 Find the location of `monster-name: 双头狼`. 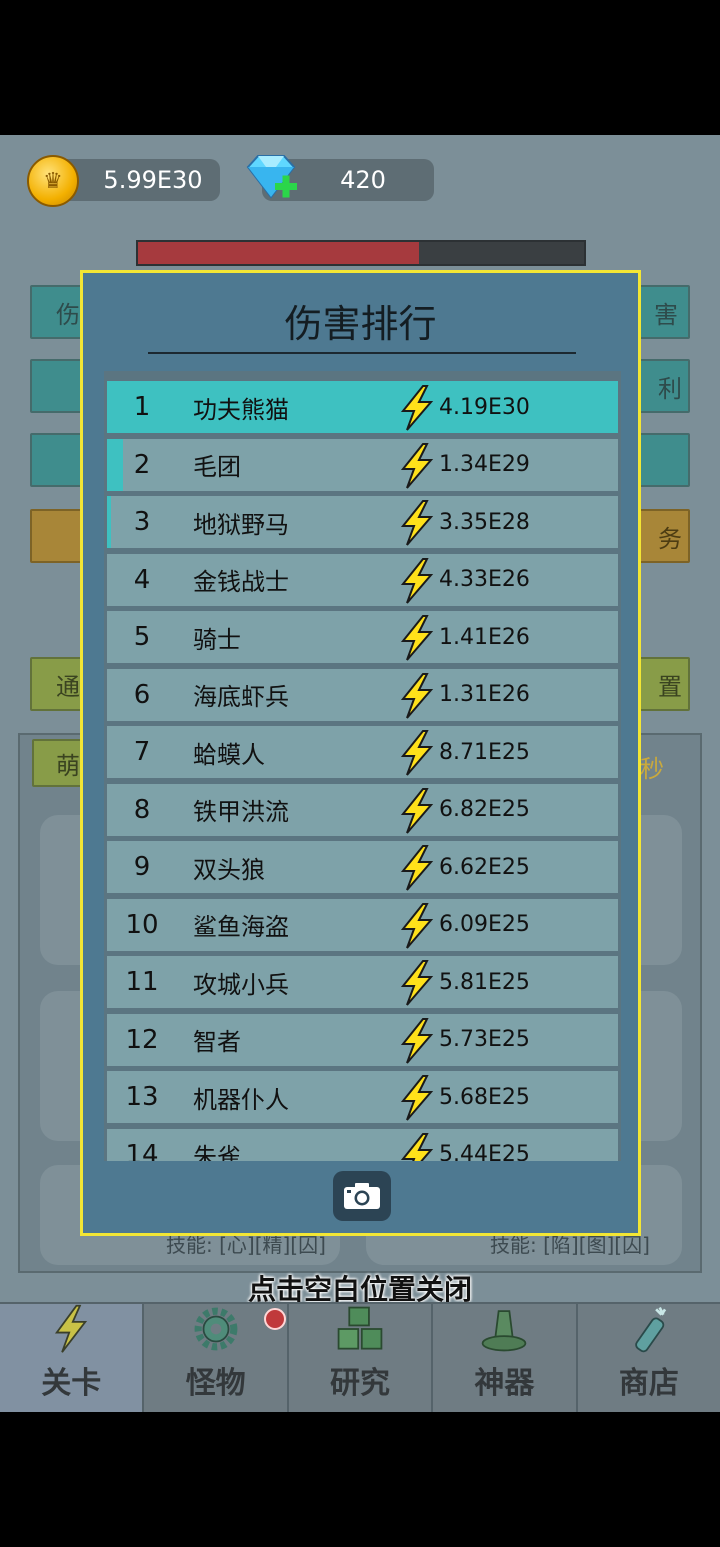

monster-name: 双头狼 is located at coordinates (229, 869).